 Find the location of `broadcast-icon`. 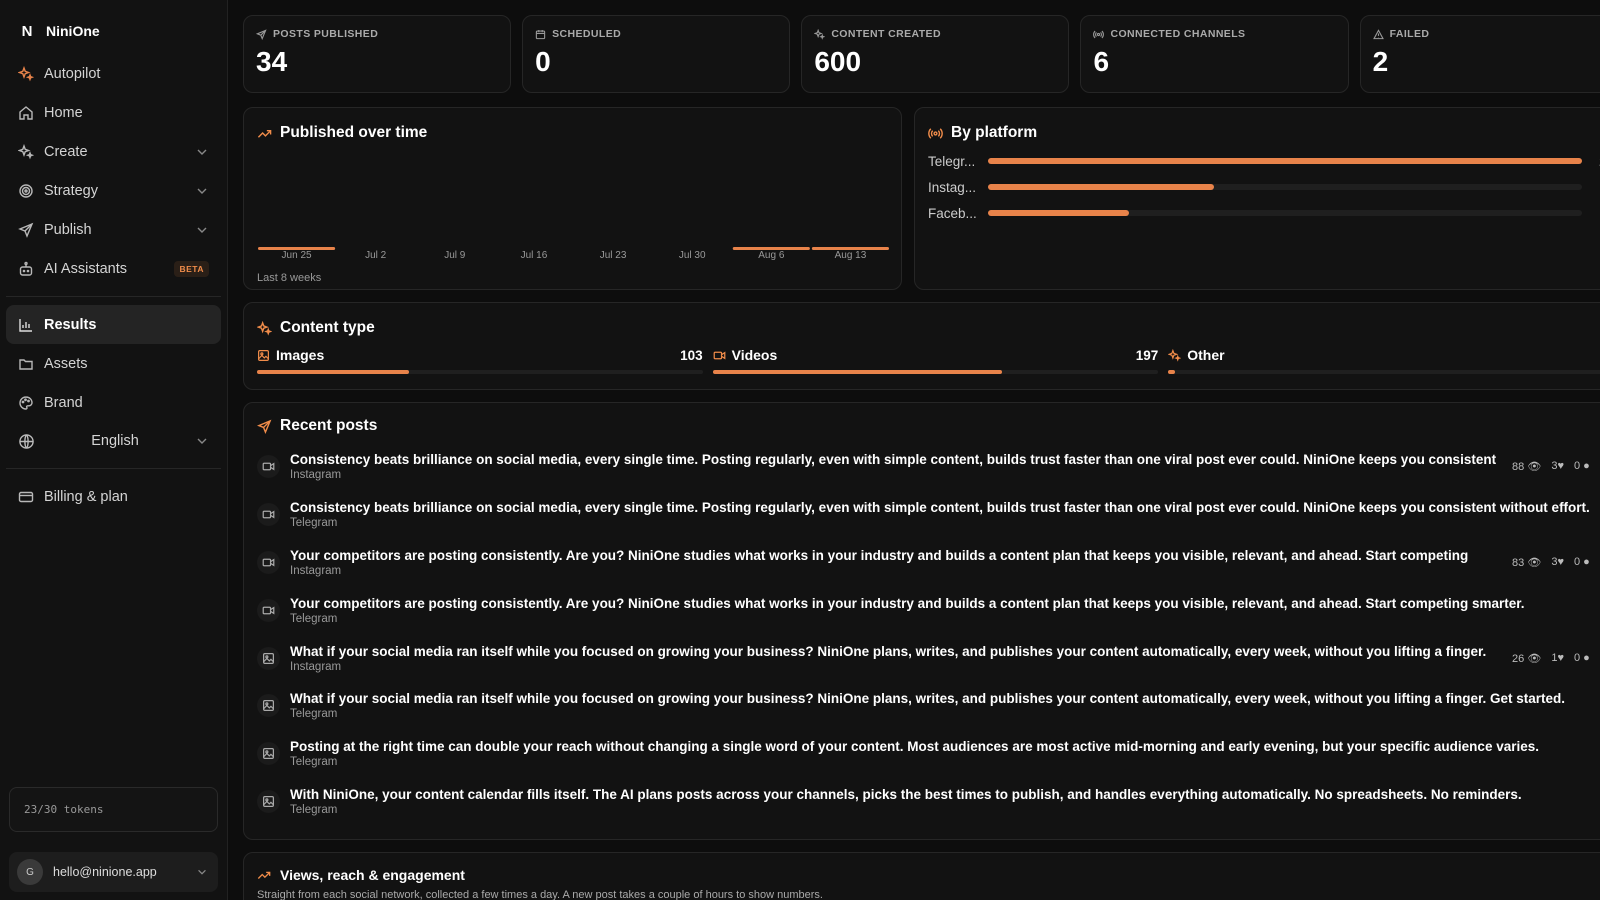

broadcast-icon is located at coordinates (935, 133).